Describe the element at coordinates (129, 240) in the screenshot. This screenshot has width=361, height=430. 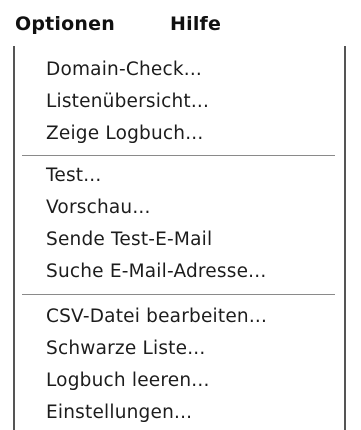
I see `menu-item-sende-test-email: Sende Test-E-Mail` at that location.